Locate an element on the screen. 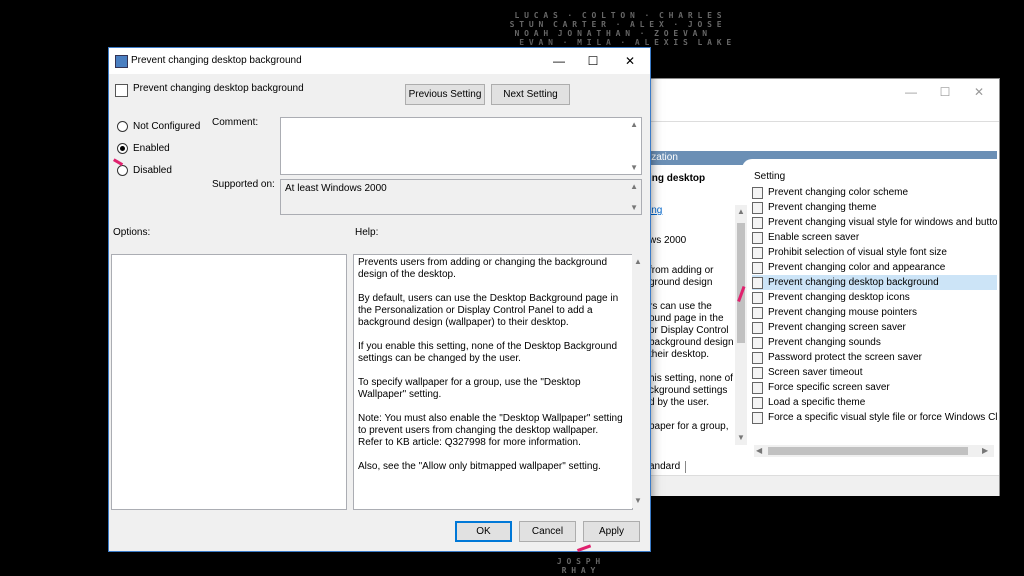 This screenshot has width=1024, height=576. settings-horizontal-scrollbar: ◀ ▶ is located at coordinates (874, 451).